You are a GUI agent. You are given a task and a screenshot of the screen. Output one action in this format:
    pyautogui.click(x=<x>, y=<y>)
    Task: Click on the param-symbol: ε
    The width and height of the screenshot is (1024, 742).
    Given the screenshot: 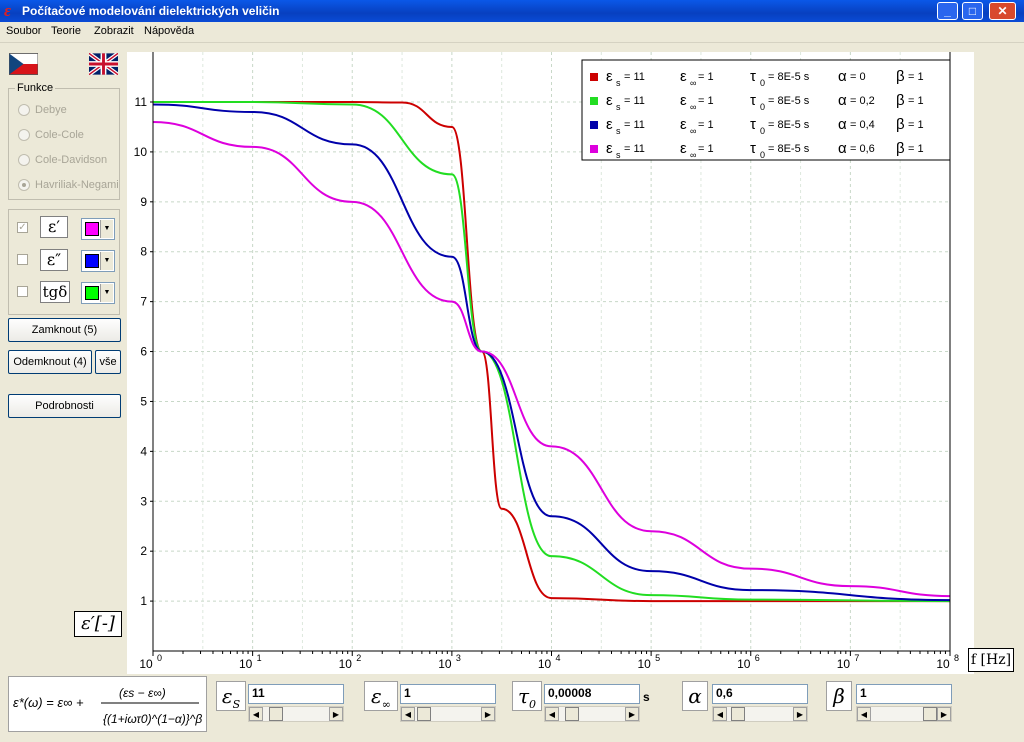 What is the action you would take?
    pyautogui.click(x=376, y=696)
    